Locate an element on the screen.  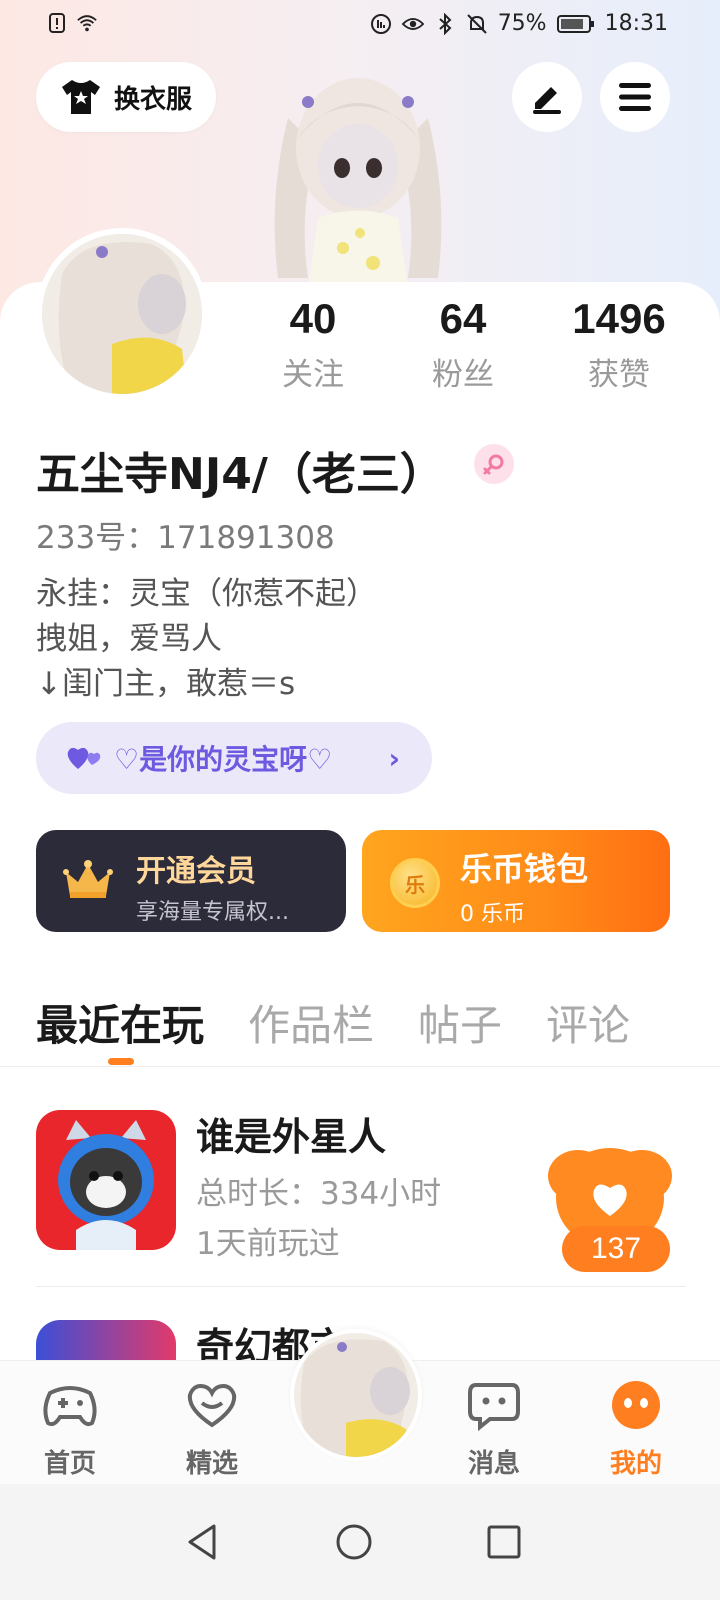
hamburger-menu-icon is located at coordinates (635, 97).